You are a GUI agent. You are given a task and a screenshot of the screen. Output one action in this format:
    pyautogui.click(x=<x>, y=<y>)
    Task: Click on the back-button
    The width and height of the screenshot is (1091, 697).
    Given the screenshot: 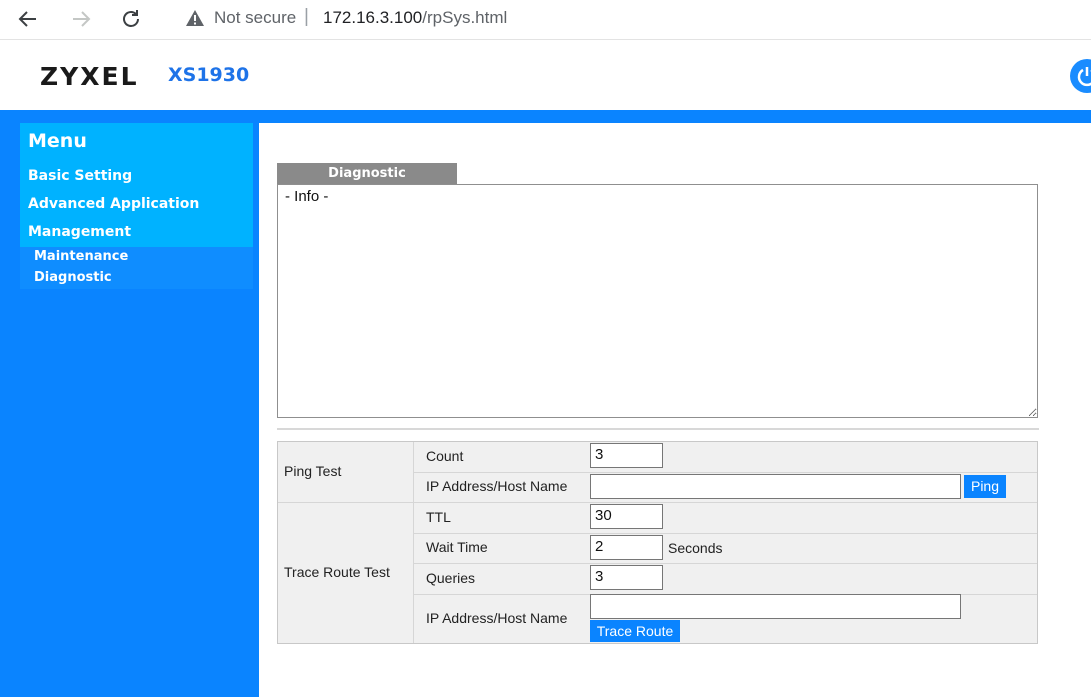 What is the action you would take?
    pyautogui.click(x=28, y=19)
    